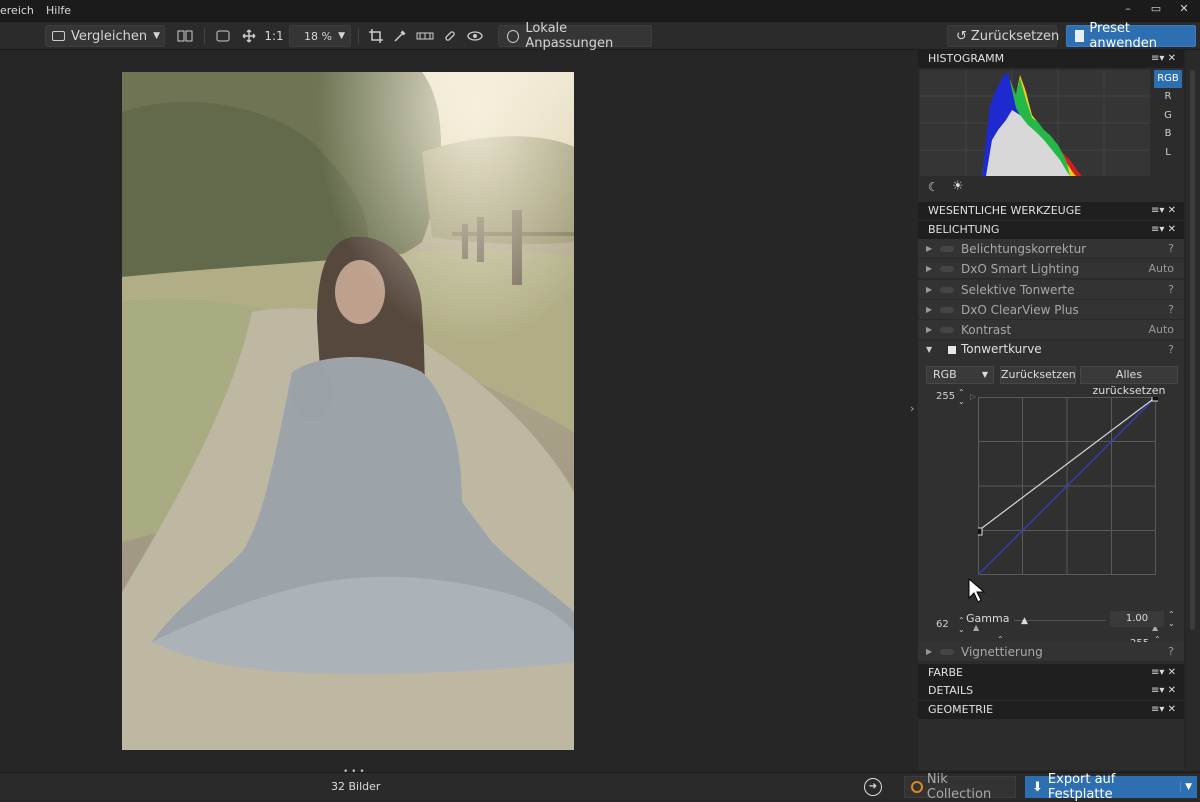 Image resolution: width=1200 pixels, height=802 pixels. I want to click on exposure-header: BELICHTUNG ≡▾ ✕, so click(1051, 230).